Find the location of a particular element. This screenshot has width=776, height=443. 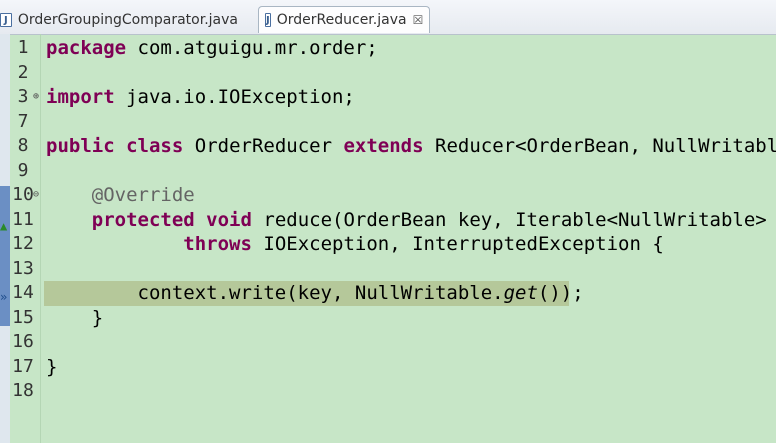

line-number: 13 is located at coordinates (23, 268).